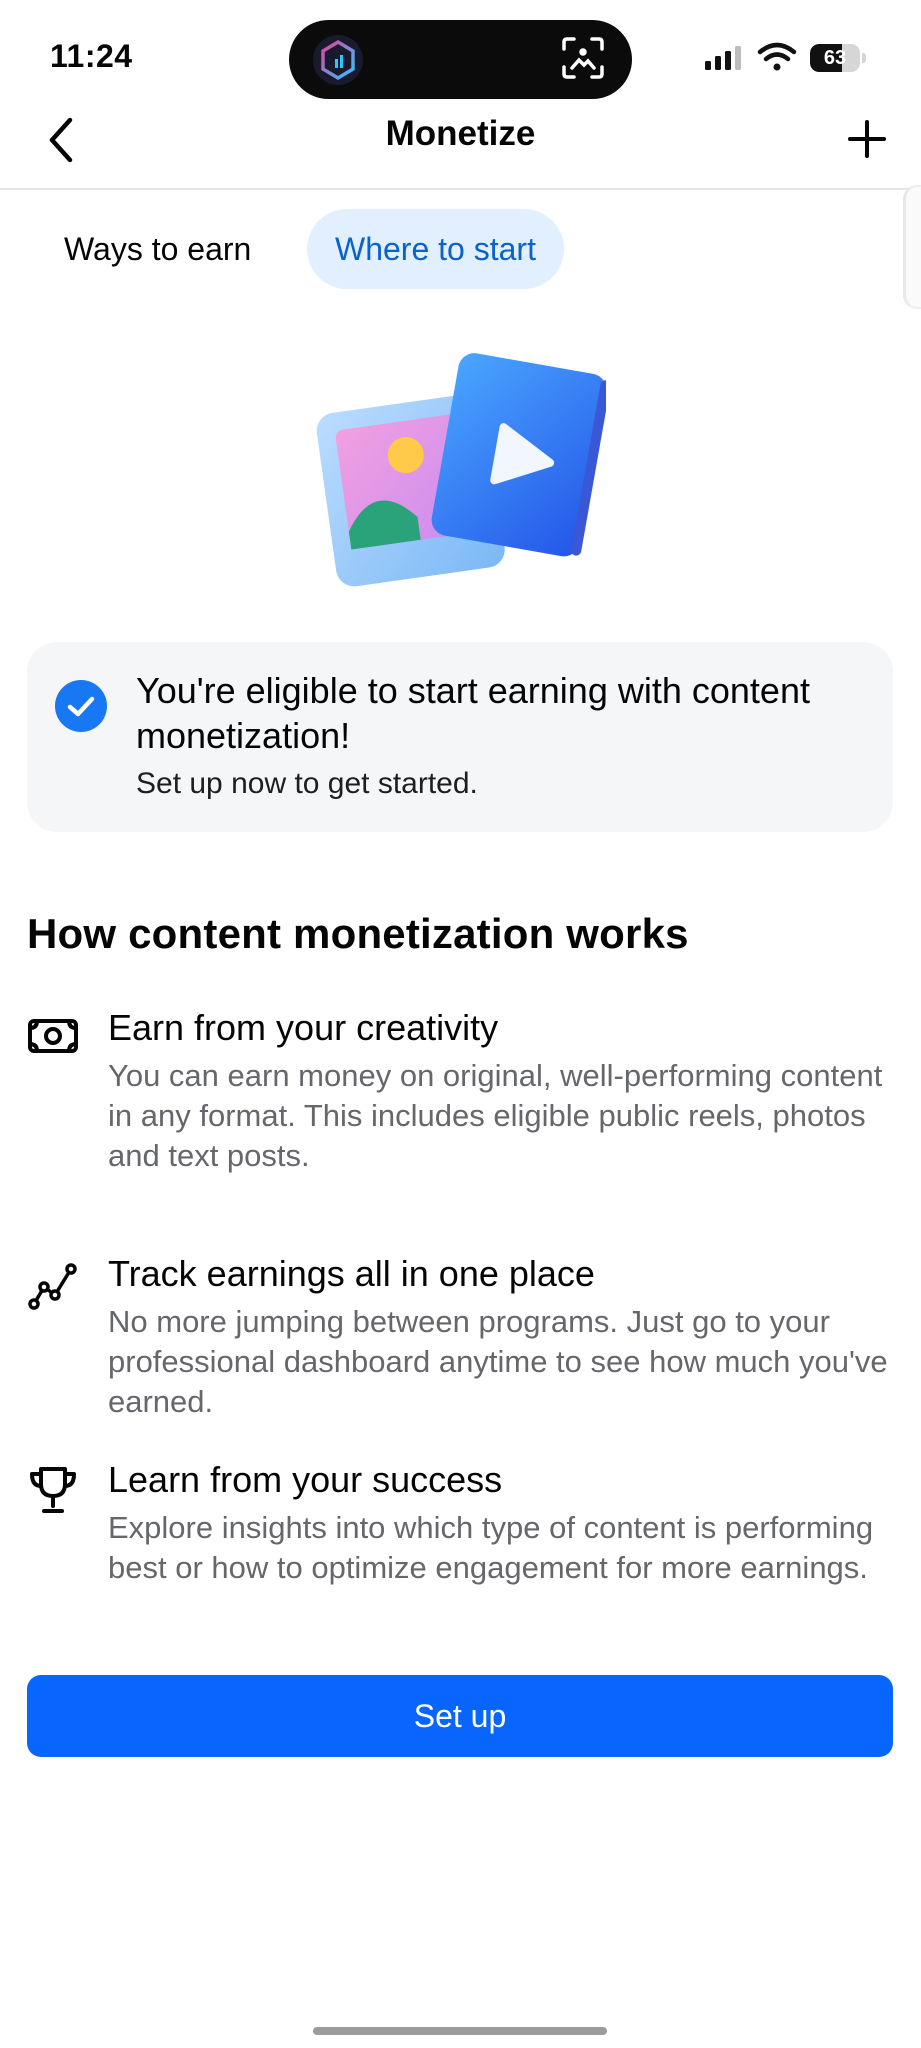 This screenshot has width=921, height=2048. I want to click on wifi-icon, so click(777, 57).